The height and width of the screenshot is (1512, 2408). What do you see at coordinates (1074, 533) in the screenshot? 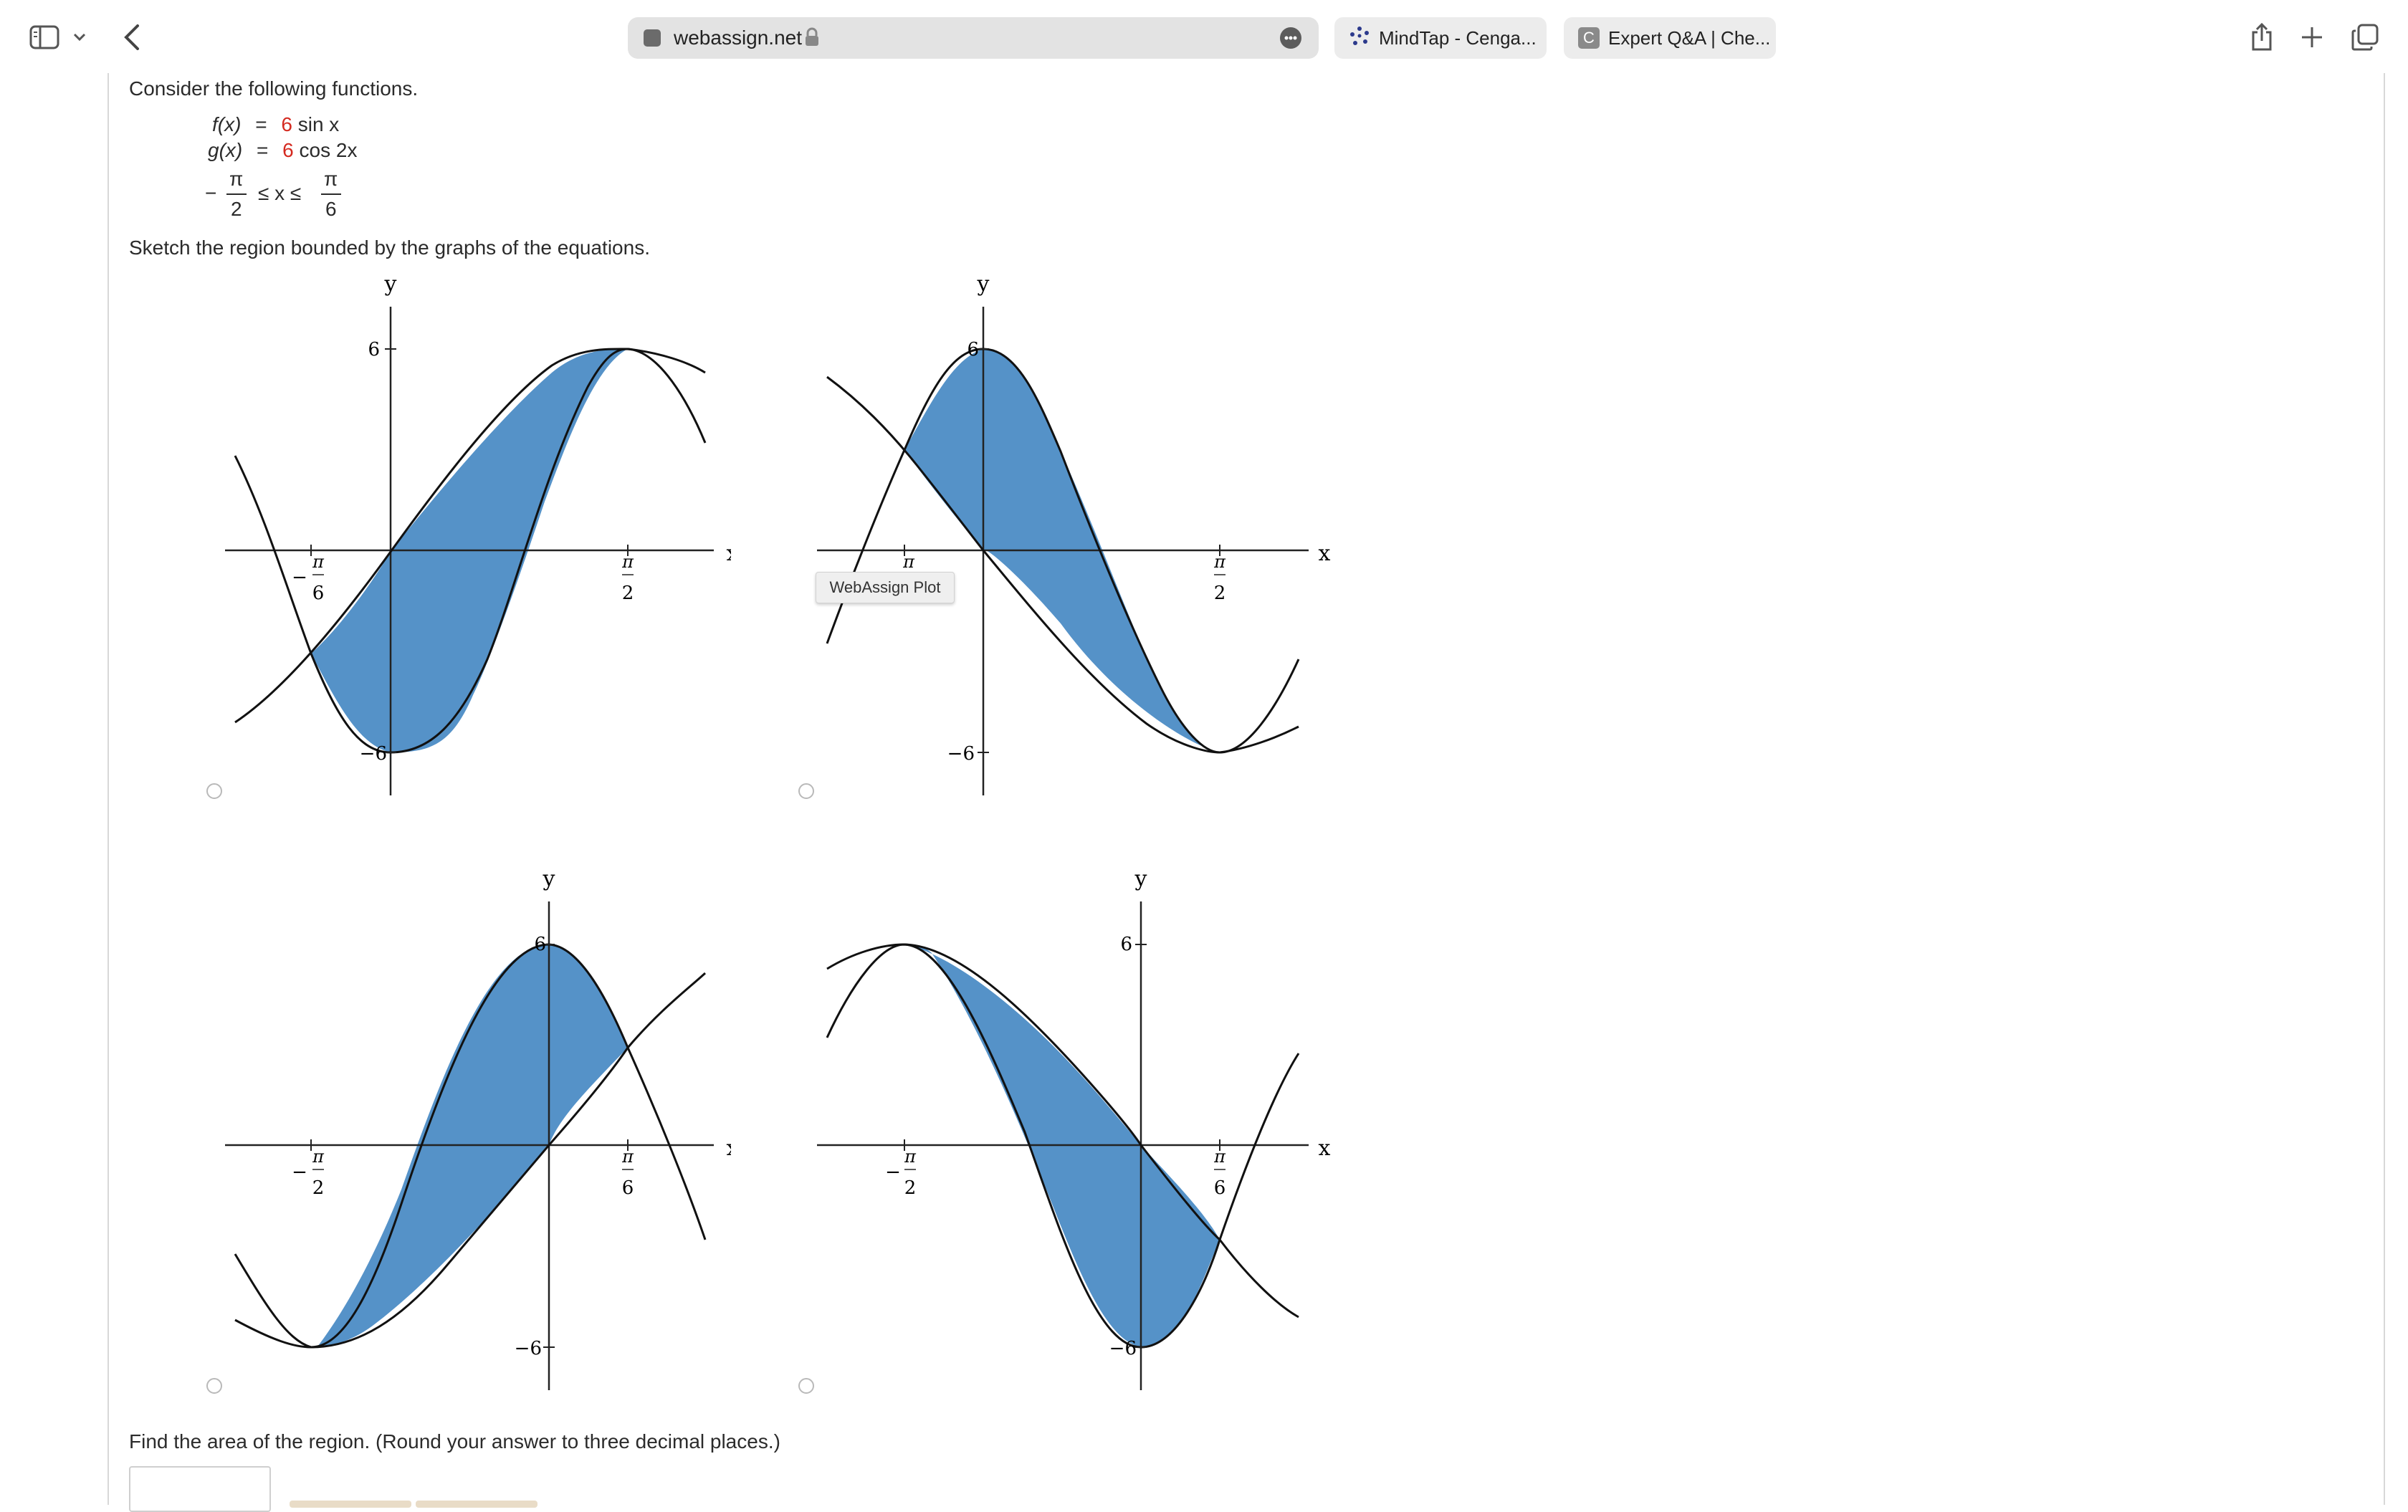
I see `plot-option-2: y x π π 2 6 −6` at bounding box center [1074, 533].